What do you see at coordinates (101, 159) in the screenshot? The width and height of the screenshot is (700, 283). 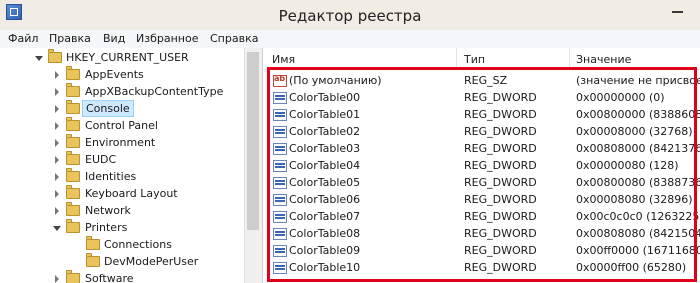 I see `tree-item-label: EUDC` at bounding box center [101, 159].